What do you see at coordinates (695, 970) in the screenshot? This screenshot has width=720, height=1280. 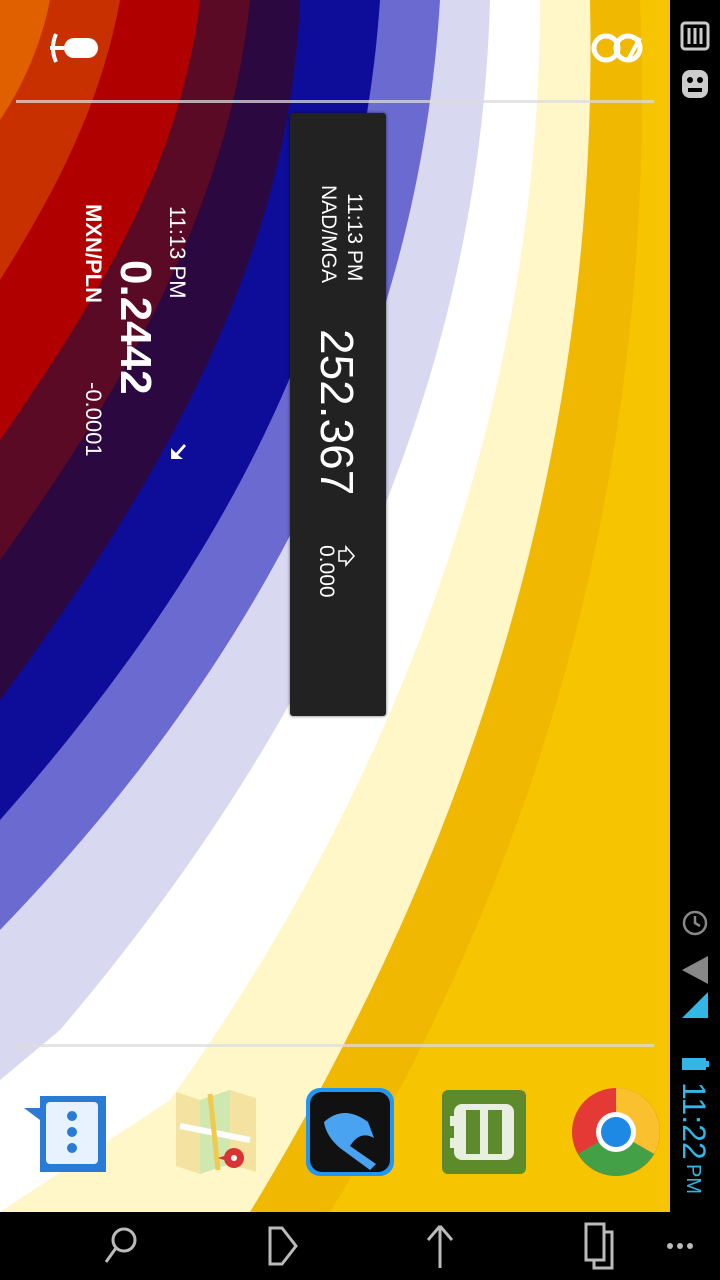 I see `wifi-icon` at bounding box center [695, 970].